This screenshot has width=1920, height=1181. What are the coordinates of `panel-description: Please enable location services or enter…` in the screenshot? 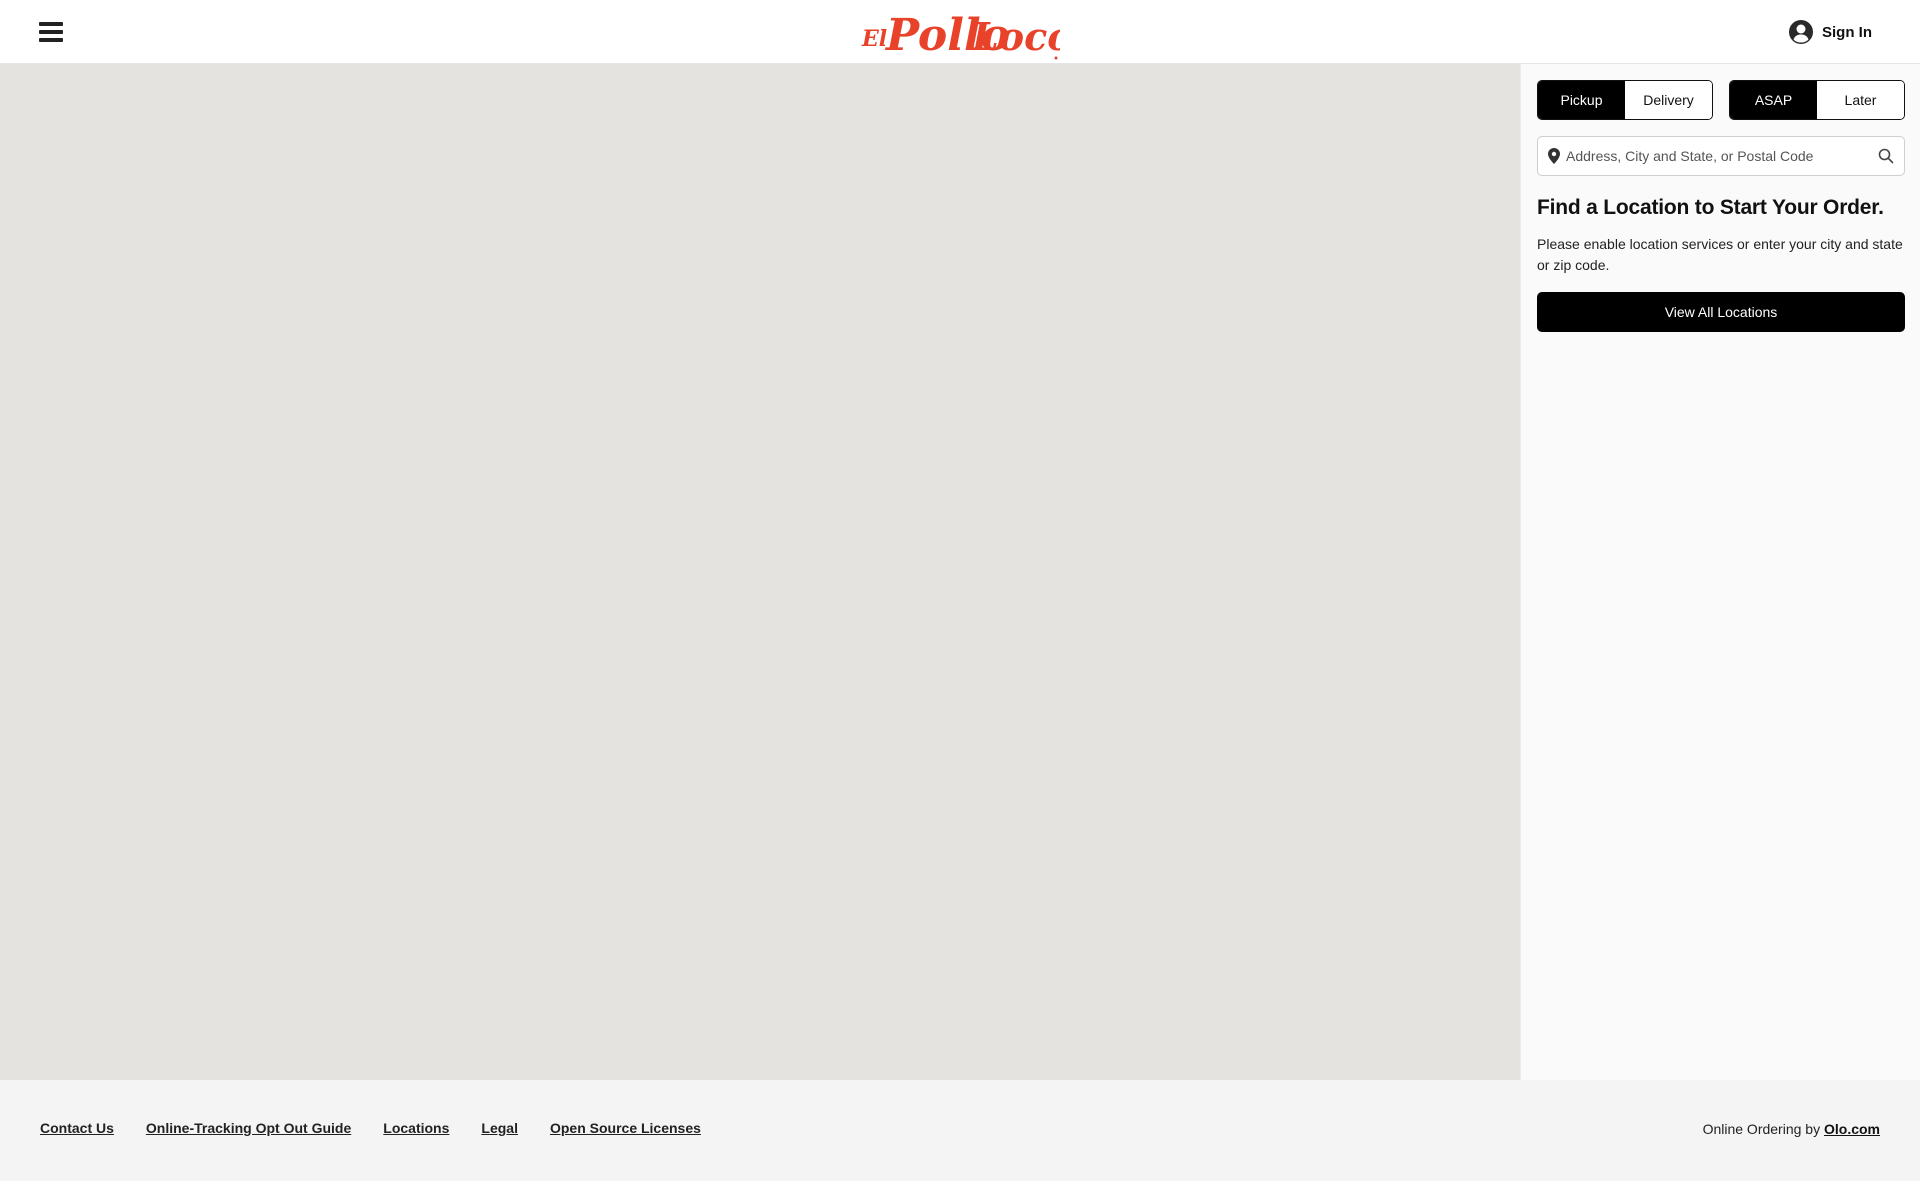 It's located at (1720, 254).